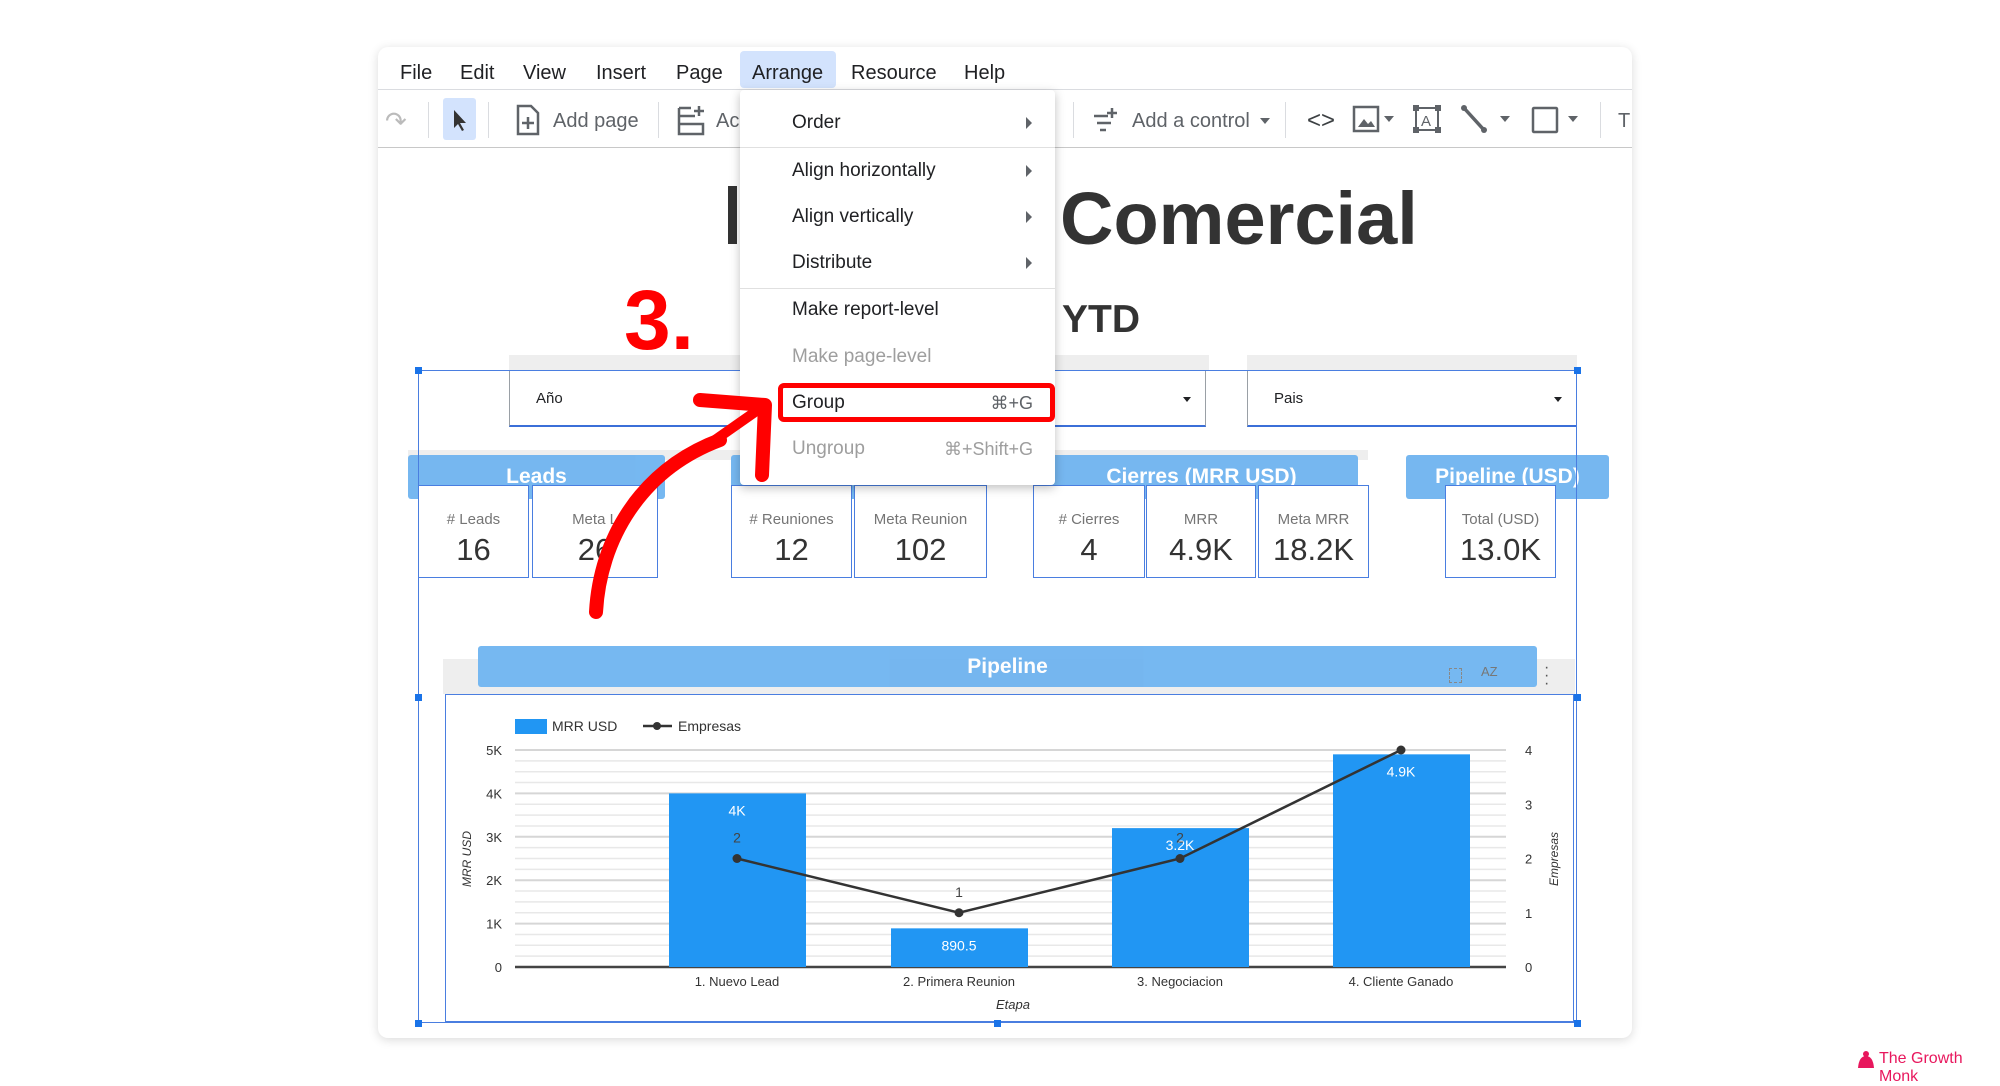 The width and height of the screenshot is (2000, 1086). I want to click on menu-item-order: Order, so click(816, 123).